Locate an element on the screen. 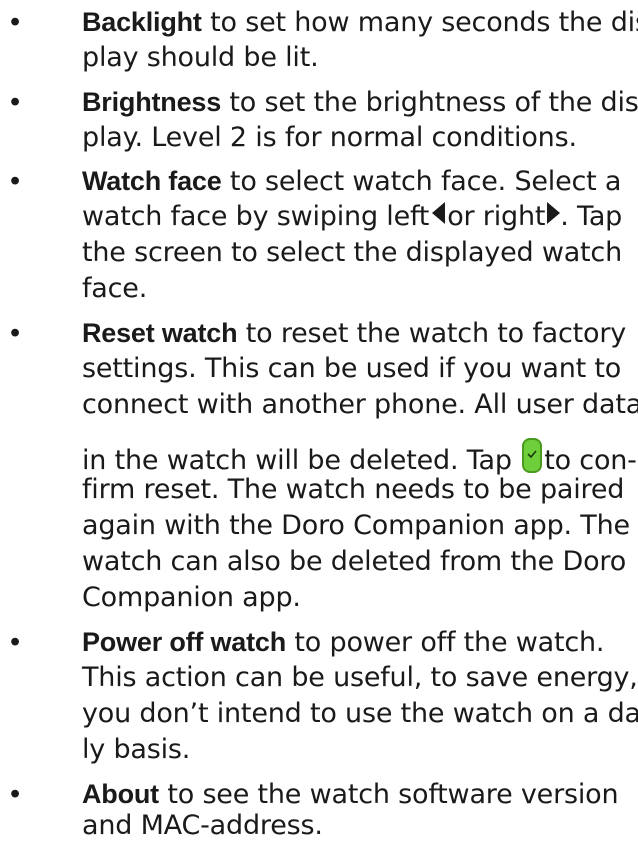 The image size is (638, 846). arrow-left-icon is located at coordinates (439, 213).